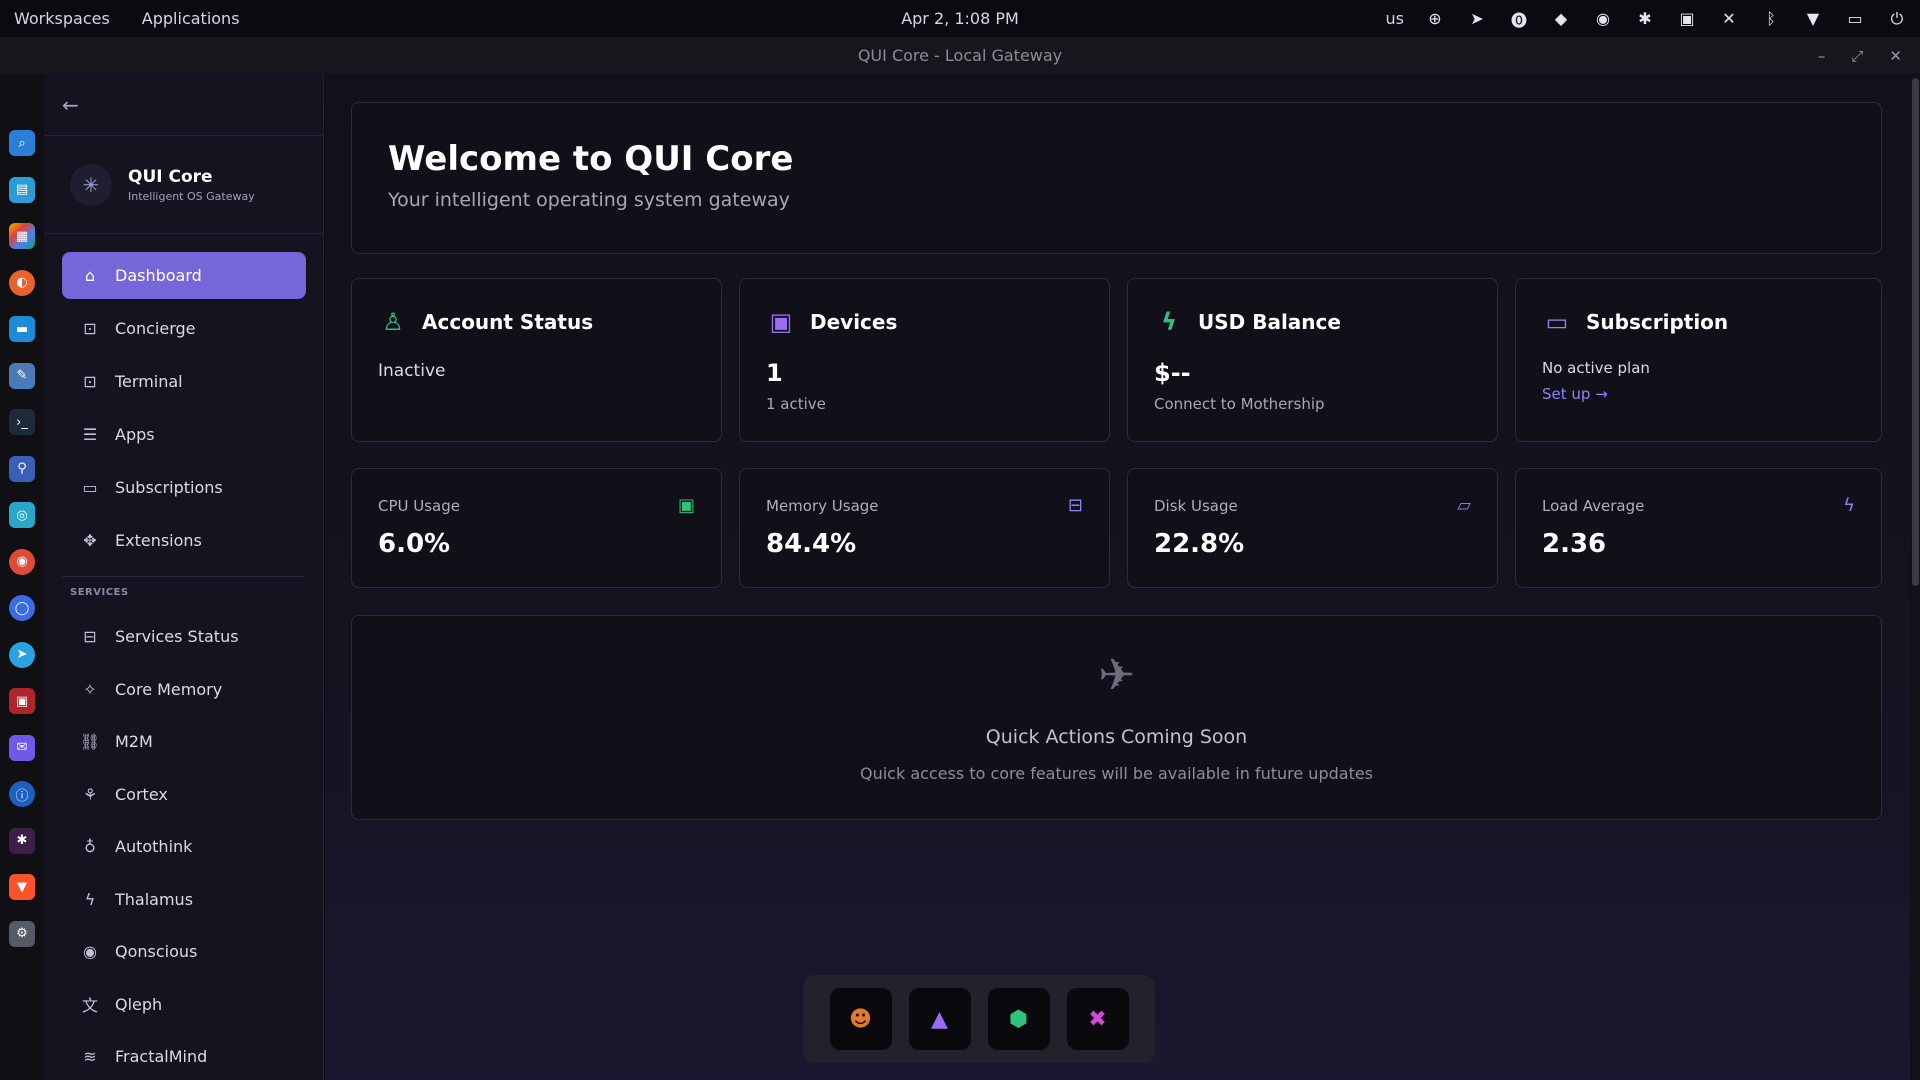  Describe the element at coordinates (1435, 18) in the screenshot. I see `accessibility-icon: ⊕` at that location.